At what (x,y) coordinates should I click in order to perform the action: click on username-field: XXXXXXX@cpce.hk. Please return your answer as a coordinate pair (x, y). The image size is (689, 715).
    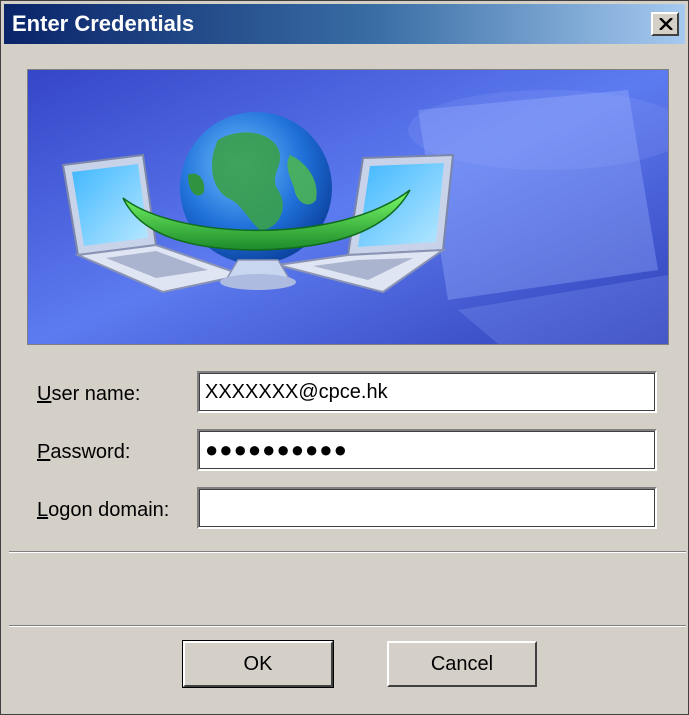
    Looking at the image, I should click on (427, 392).